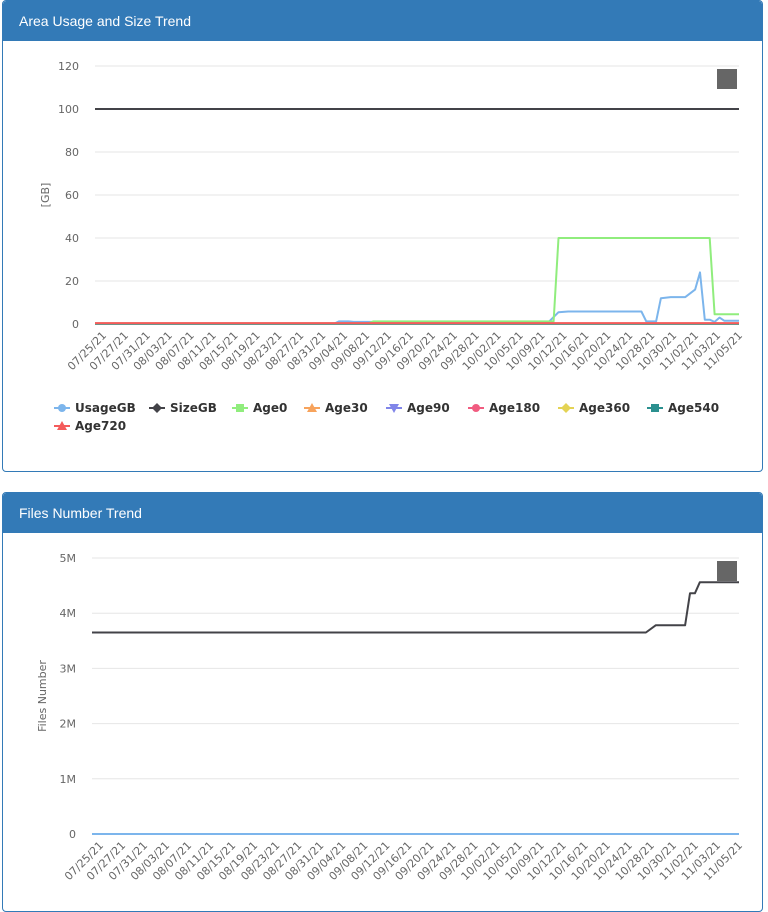 The image size is (768, 912). I want to click on y-tick-label: 60, so click(72, 195).